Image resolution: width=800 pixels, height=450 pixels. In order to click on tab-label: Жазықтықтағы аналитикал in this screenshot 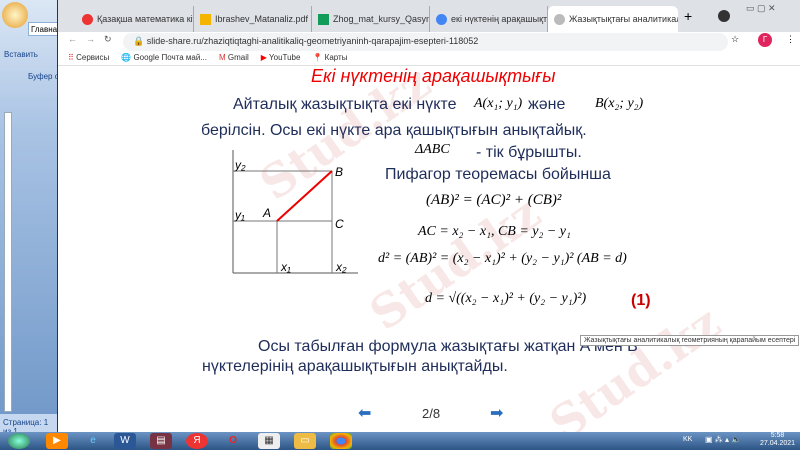, I will do `click(623, 19)`.